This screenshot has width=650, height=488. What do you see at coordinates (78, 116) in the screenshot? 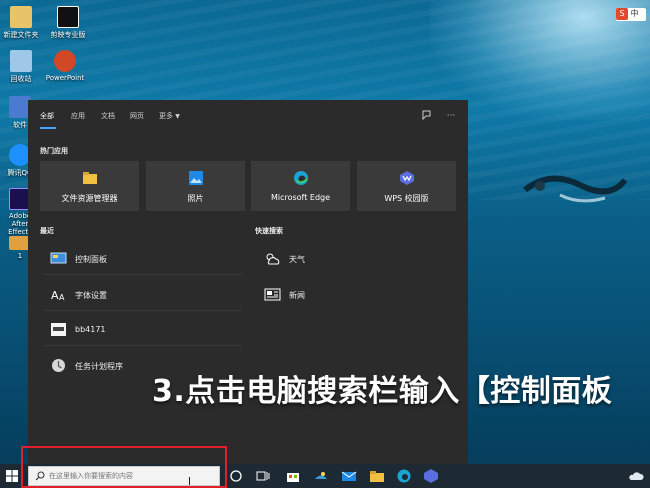
I see `tab-apps: 应用` at bounding box center [78, 116].